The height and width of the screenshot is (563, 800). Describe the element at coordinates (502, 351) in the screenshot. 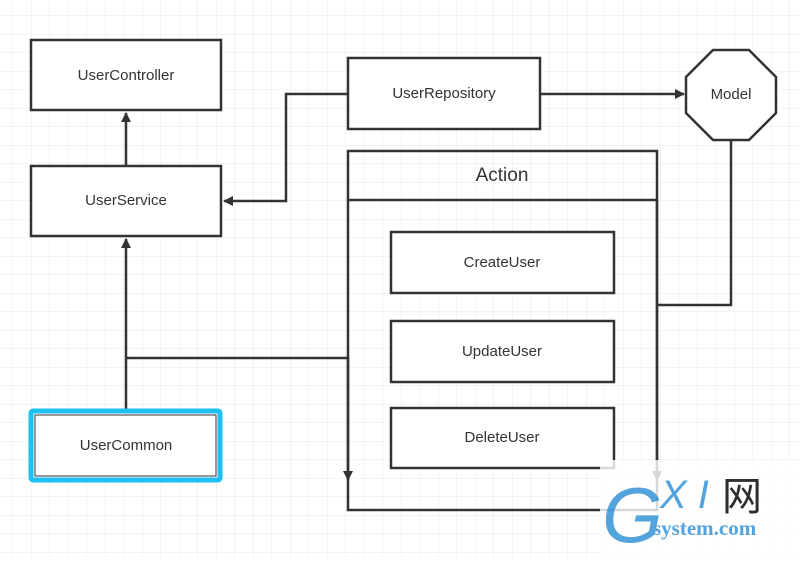

I see `label-update-user: UpdateUser` at that location.